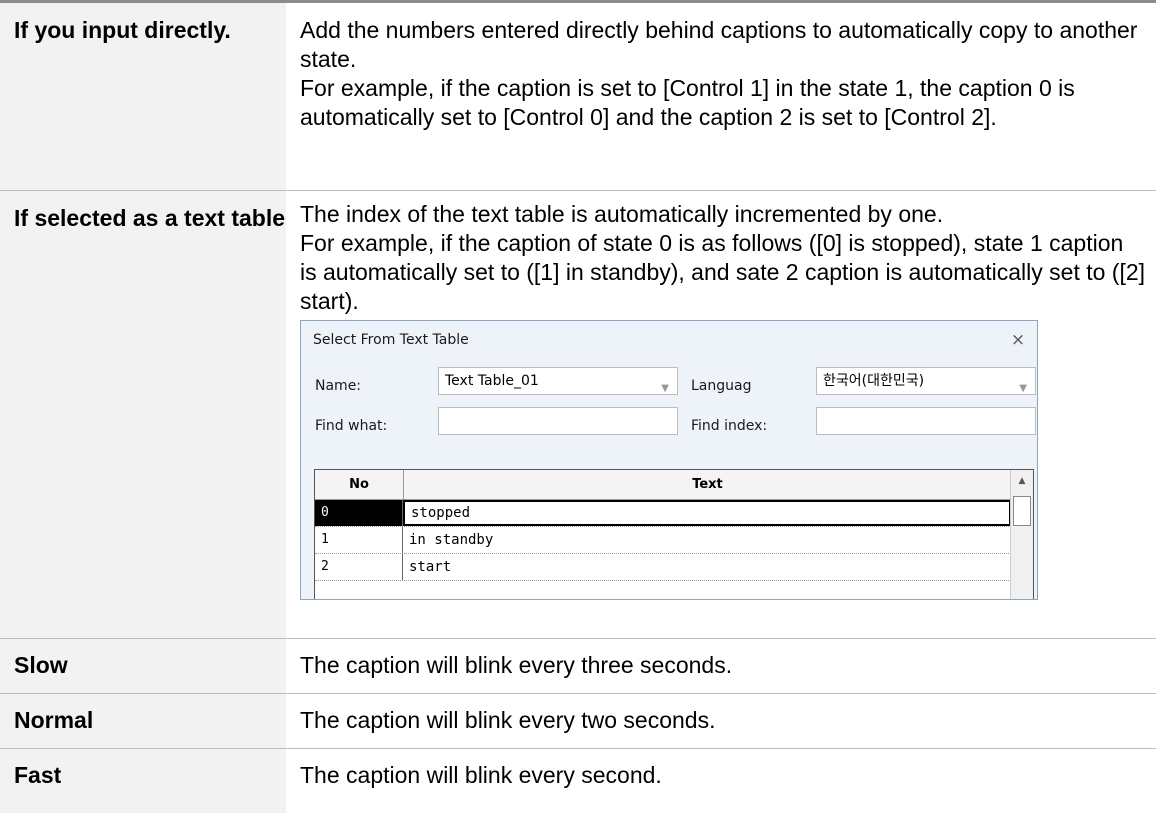 This screenshot has height=813, width=1156. I want to click on row-label: Fast, so click(143, 781).